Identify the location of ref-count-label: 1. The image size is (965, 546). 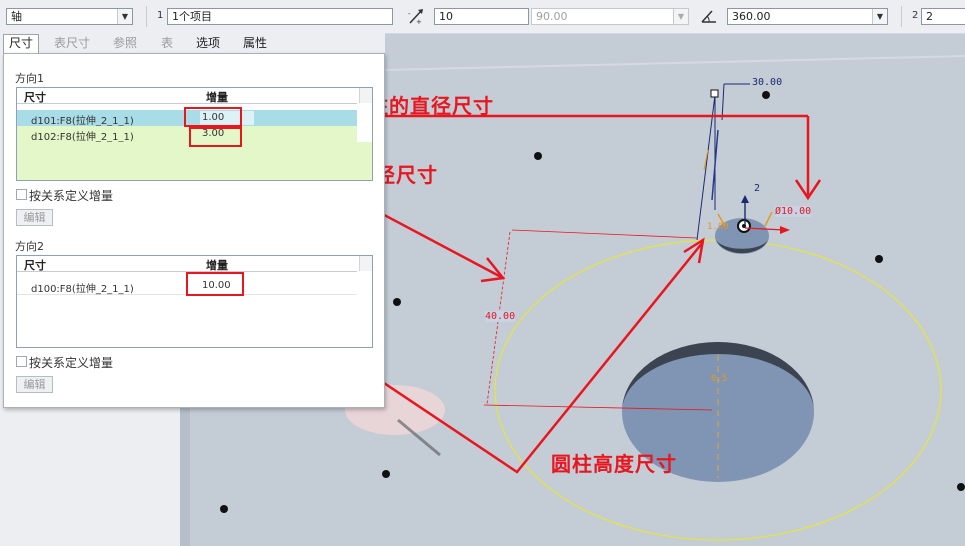
(160, 15).